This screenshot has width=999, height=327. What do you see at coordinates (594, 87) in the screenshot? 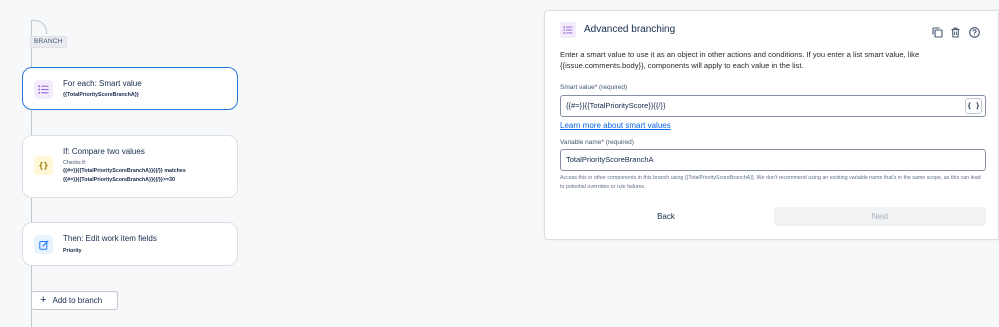
I see `smart-value-label: Smart value* (required)` at bounding box center [594, 87].